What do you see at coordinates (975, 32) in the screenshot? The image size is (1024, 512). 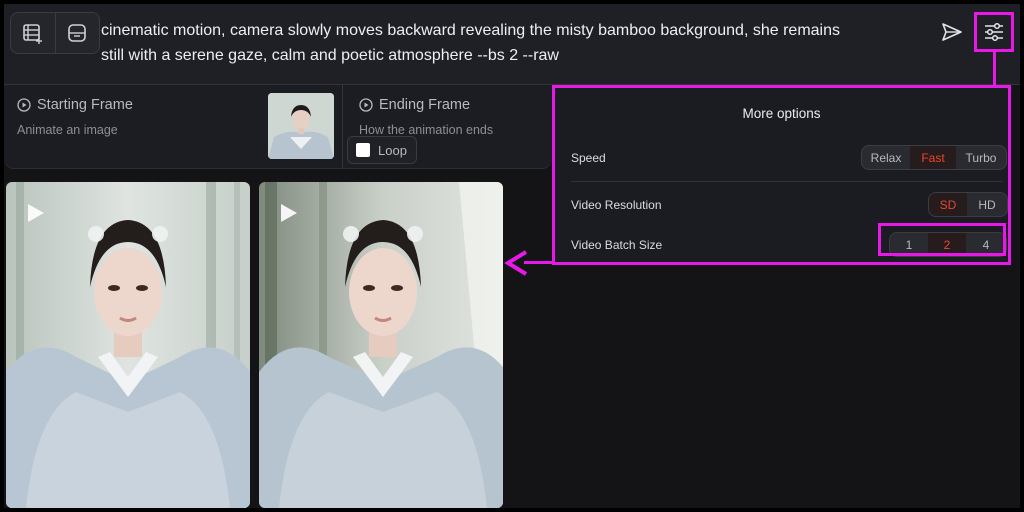 I see `highlight-box-settings-left` at bounding box center [975, 32].